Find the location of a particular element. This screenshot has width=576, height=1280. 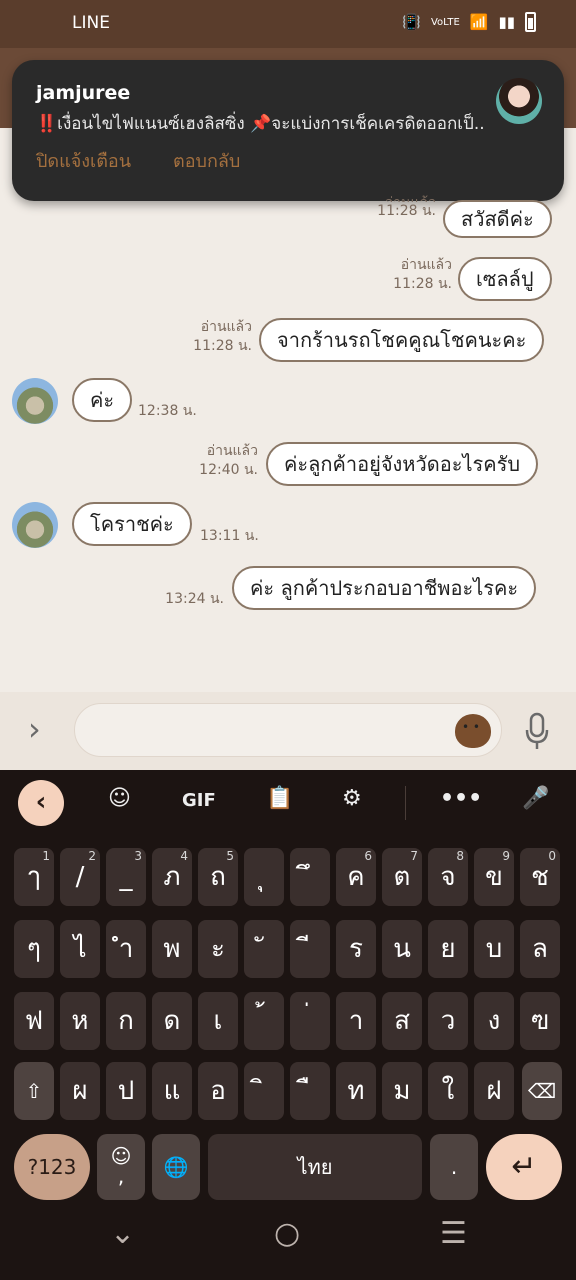

keyboard-toolbar: ‹ ☺ GIF 📋 ⚙ ••• 🎤 is located at coordinates (288, 803).